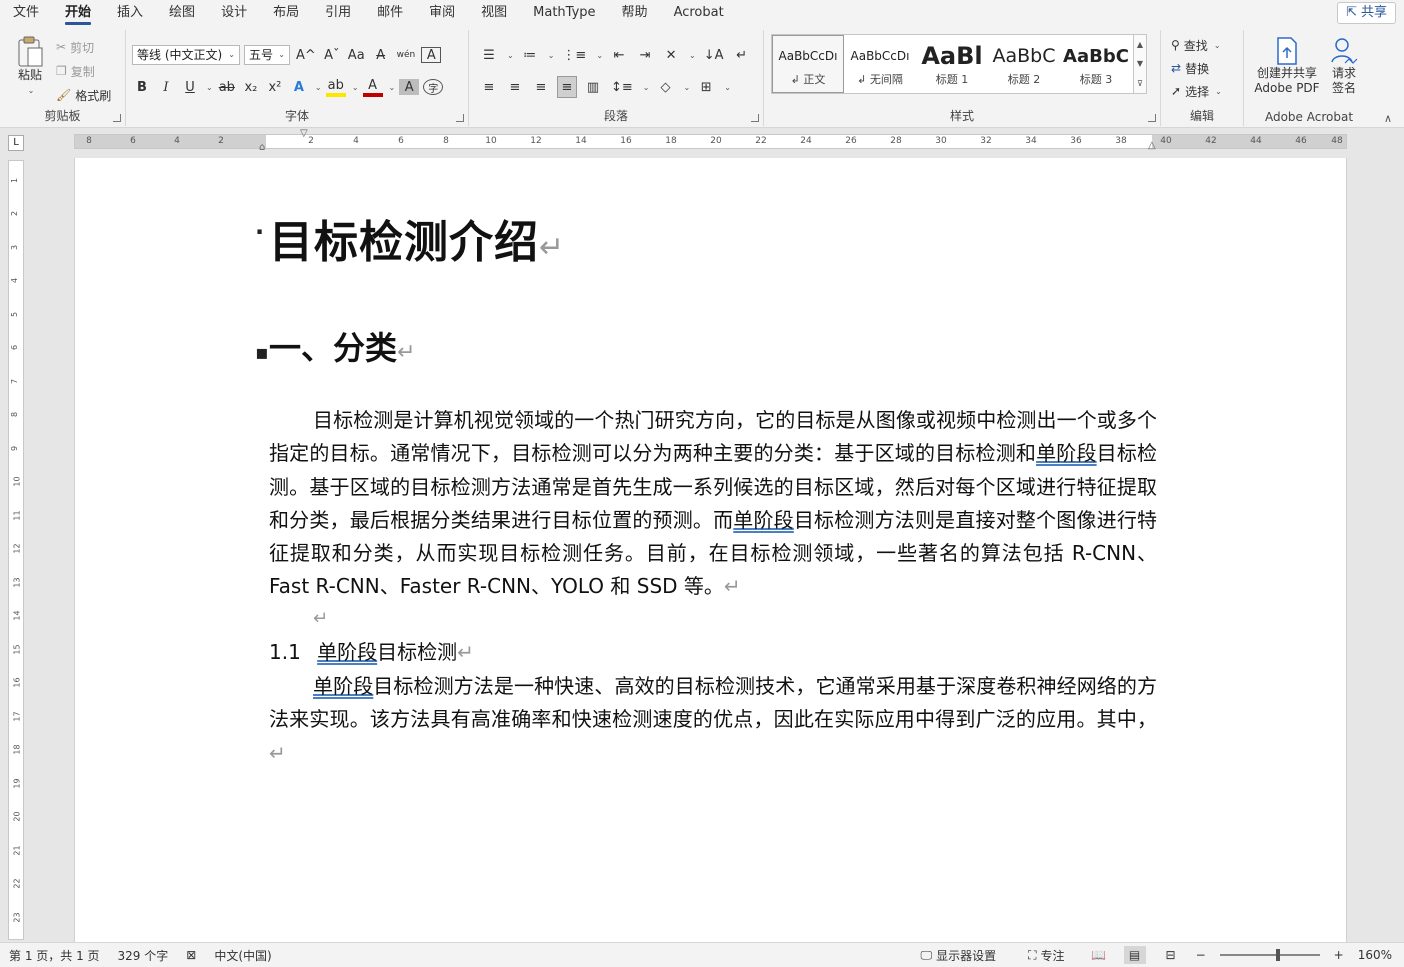  What do you see at coordinates (267, 55) in the screenshot?
I see `font-size-combo: 五号 ⌄` at bounding box center [267, 55].